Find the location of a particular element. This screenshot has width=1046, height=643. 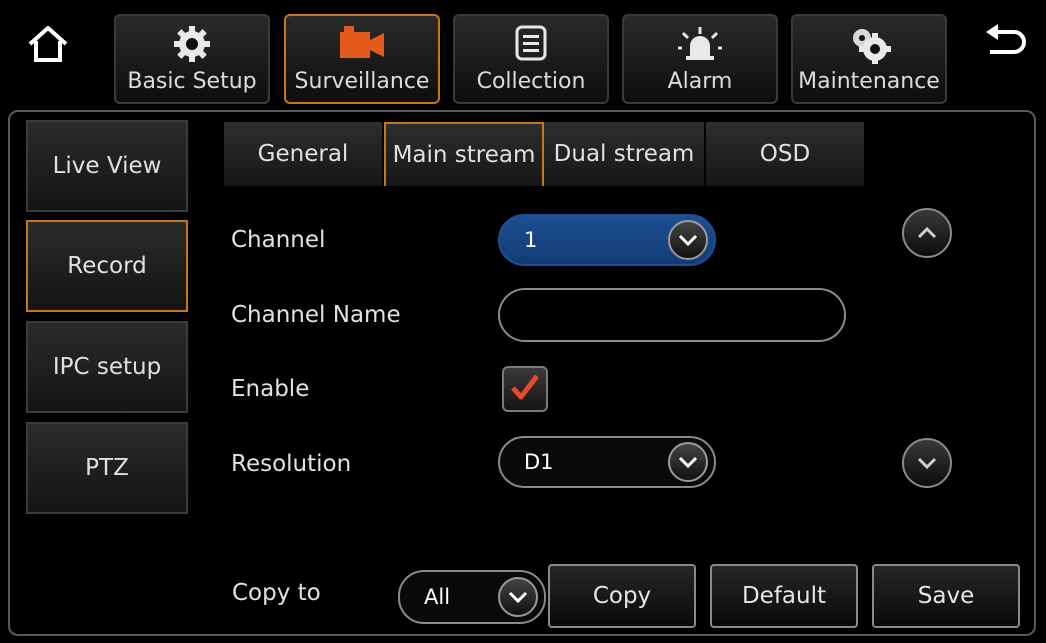

sidebar-item-label: Record is located at coordinates (107, 266).